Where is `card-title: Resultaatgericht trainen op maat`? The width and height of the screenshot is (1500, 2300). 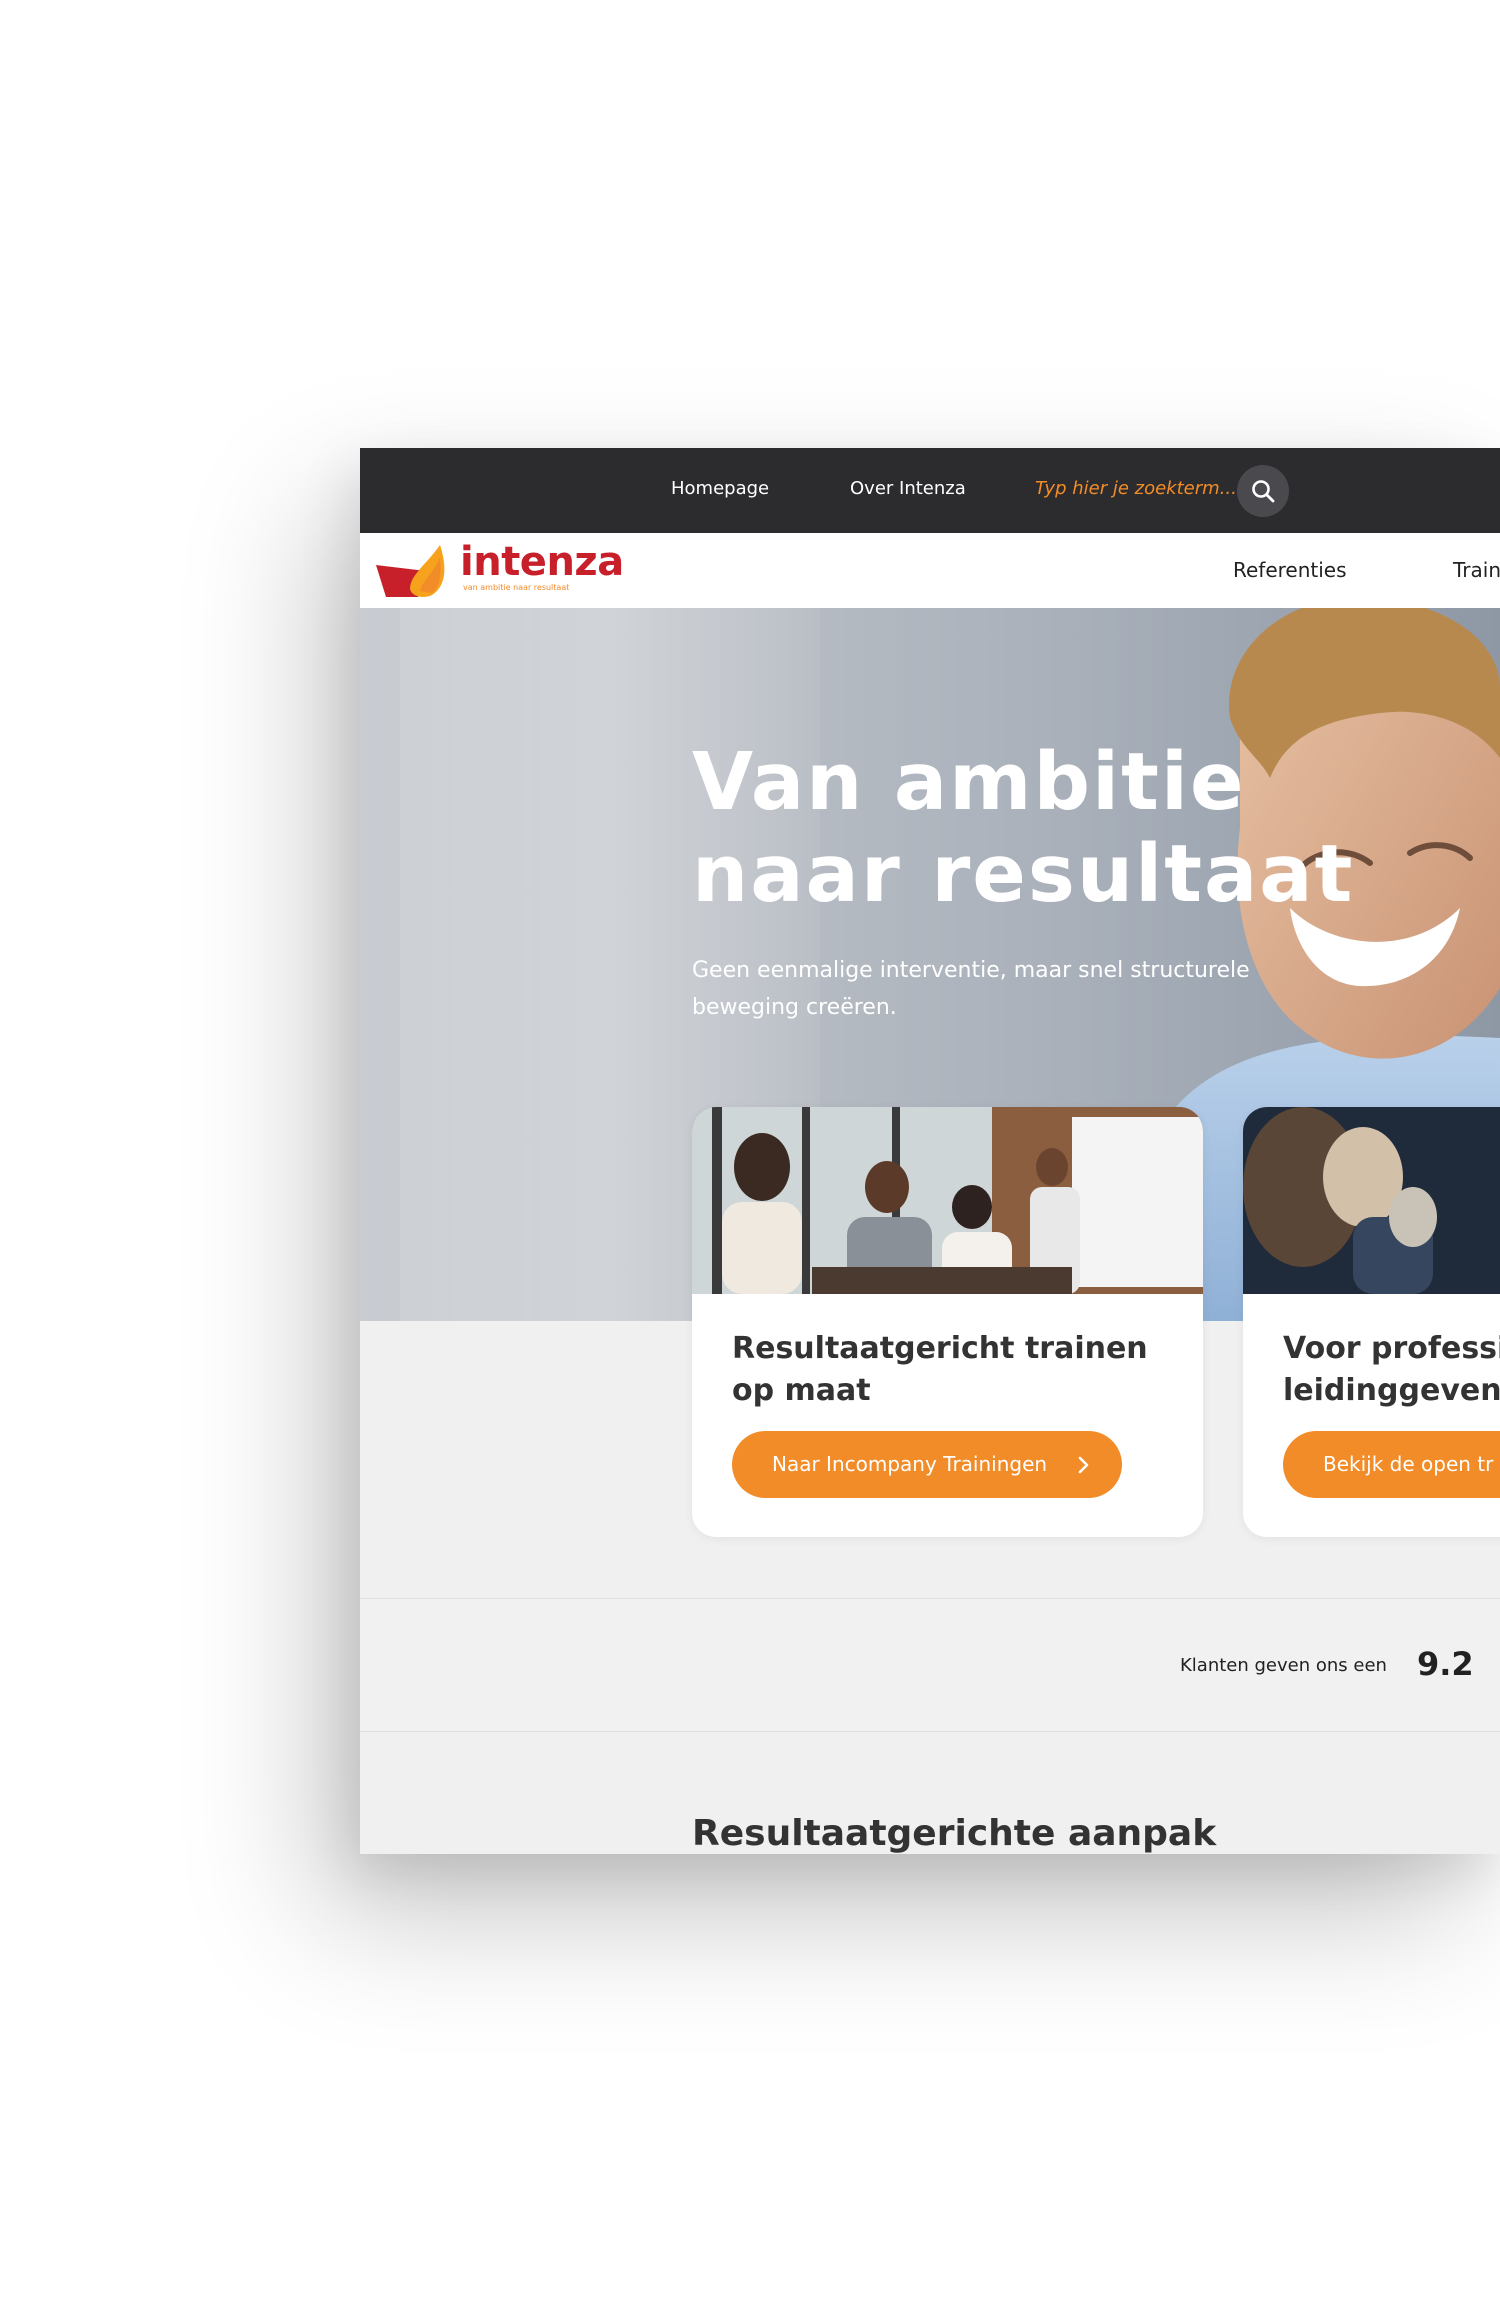
card-title: Resultaatgericht trainen op maat is located at coordinates (940, 1369).